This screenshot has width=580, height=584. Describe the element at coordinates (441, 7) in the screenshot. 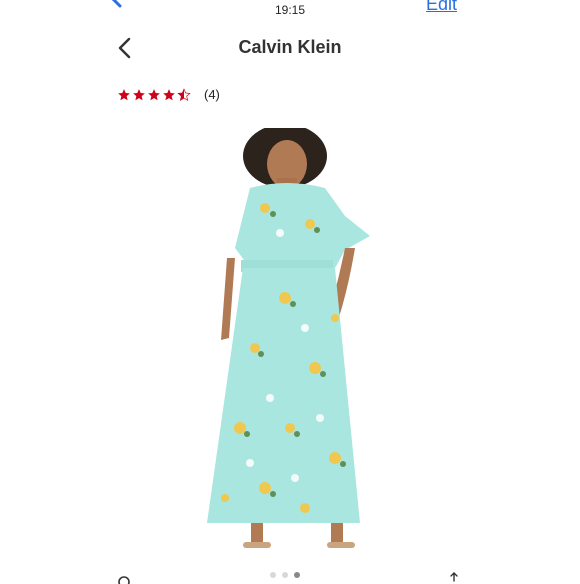

I see `edit-link: Edit` at that location.